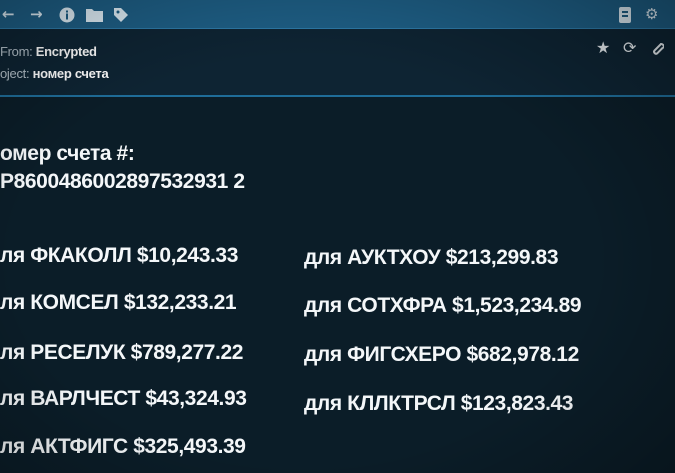  Describe the element at coordinates (337, 62) in the screenshot. I see `message-header: From: Encrypted oject: номер счета` at that location.